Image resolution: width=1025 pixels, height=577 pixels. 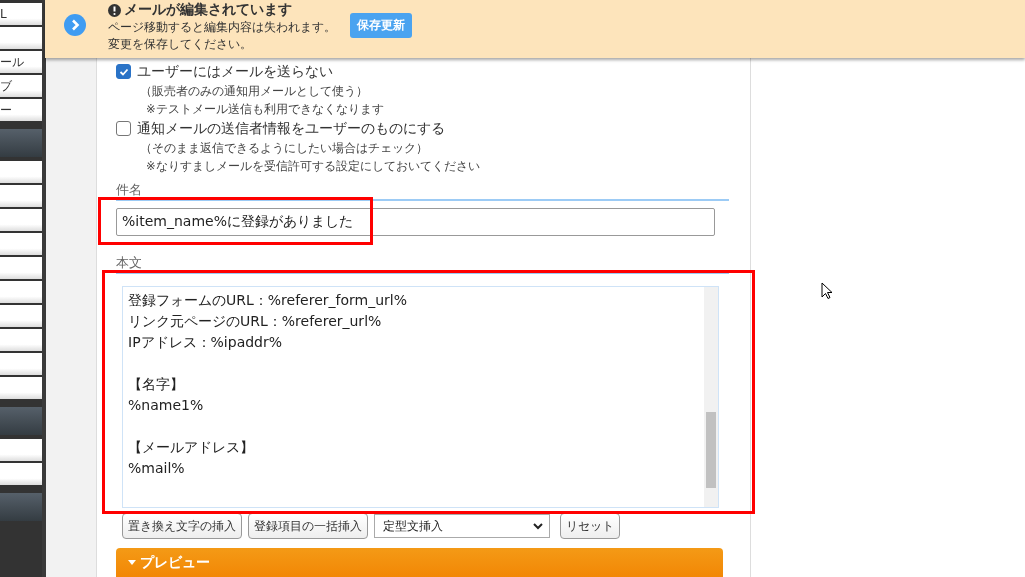 I want to click on subject-field: %item_name%に登録がありました, so click(x=415, y=222).